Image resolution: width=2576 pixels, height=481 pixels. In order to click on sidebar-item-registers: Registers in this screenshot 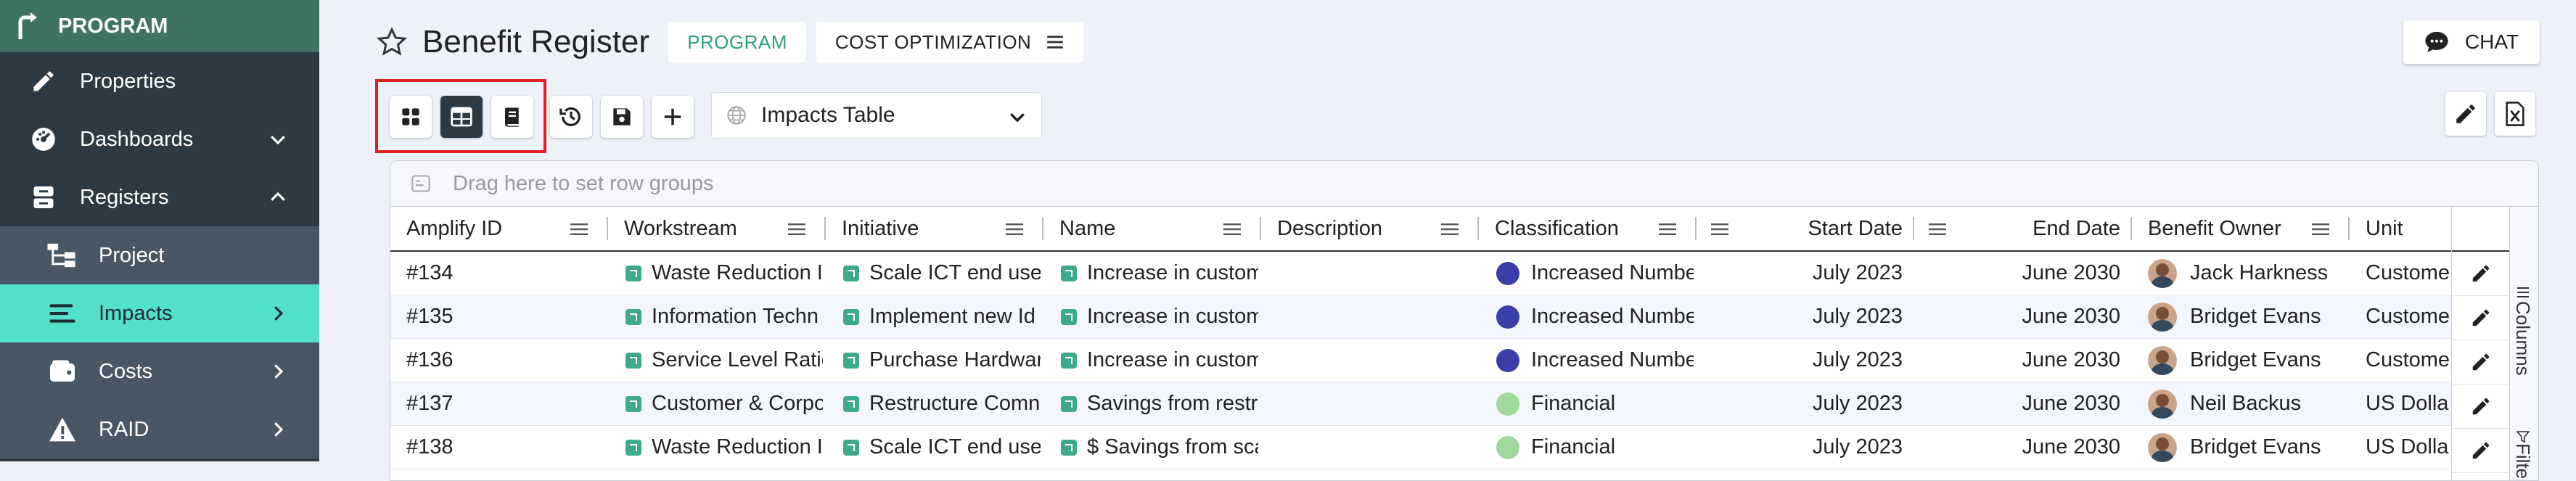, I will do `click(159, 197)`.